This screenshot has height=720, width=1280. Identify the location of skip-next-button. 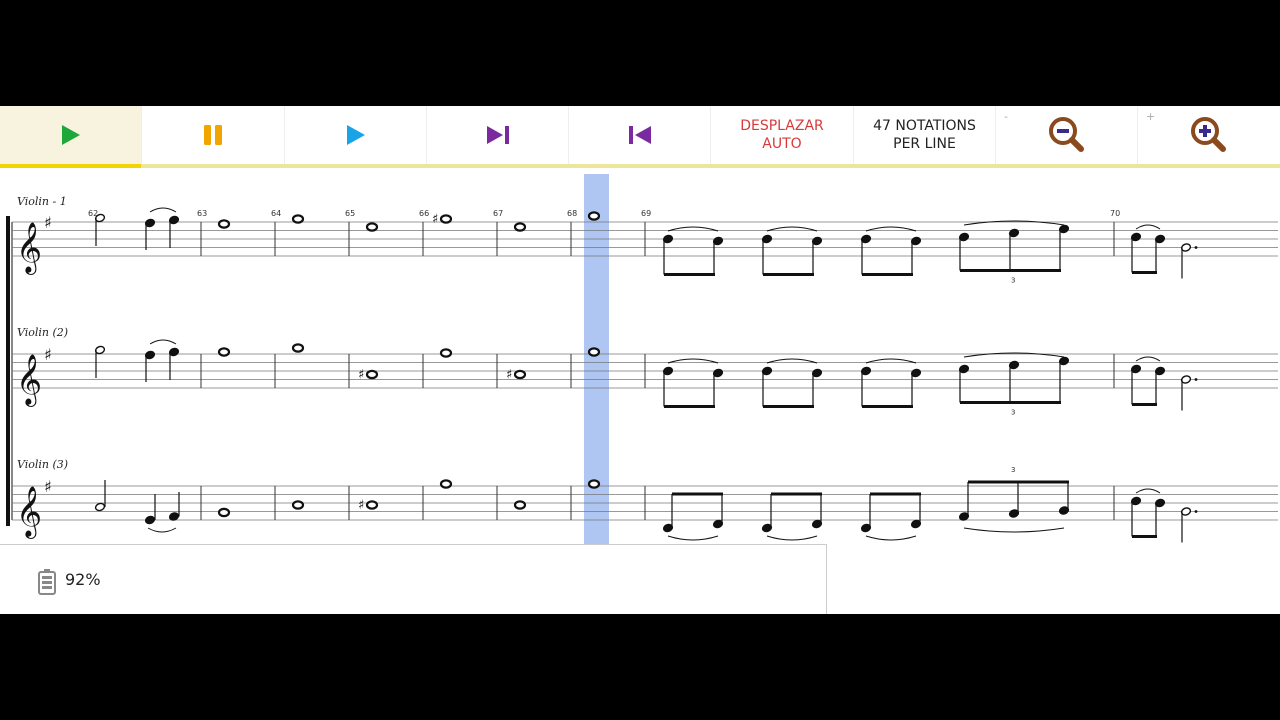
(498, 135).